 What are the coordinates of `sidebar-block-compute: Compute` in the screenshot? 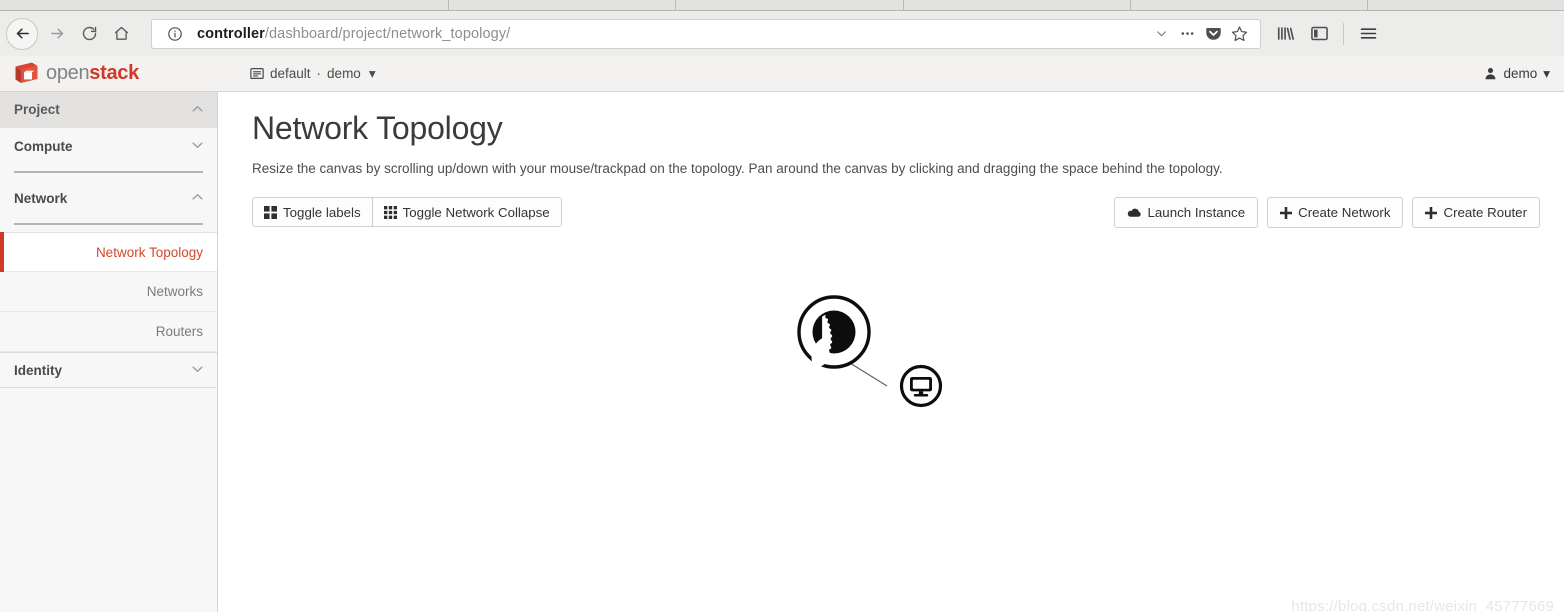 It's located at (108, 154).